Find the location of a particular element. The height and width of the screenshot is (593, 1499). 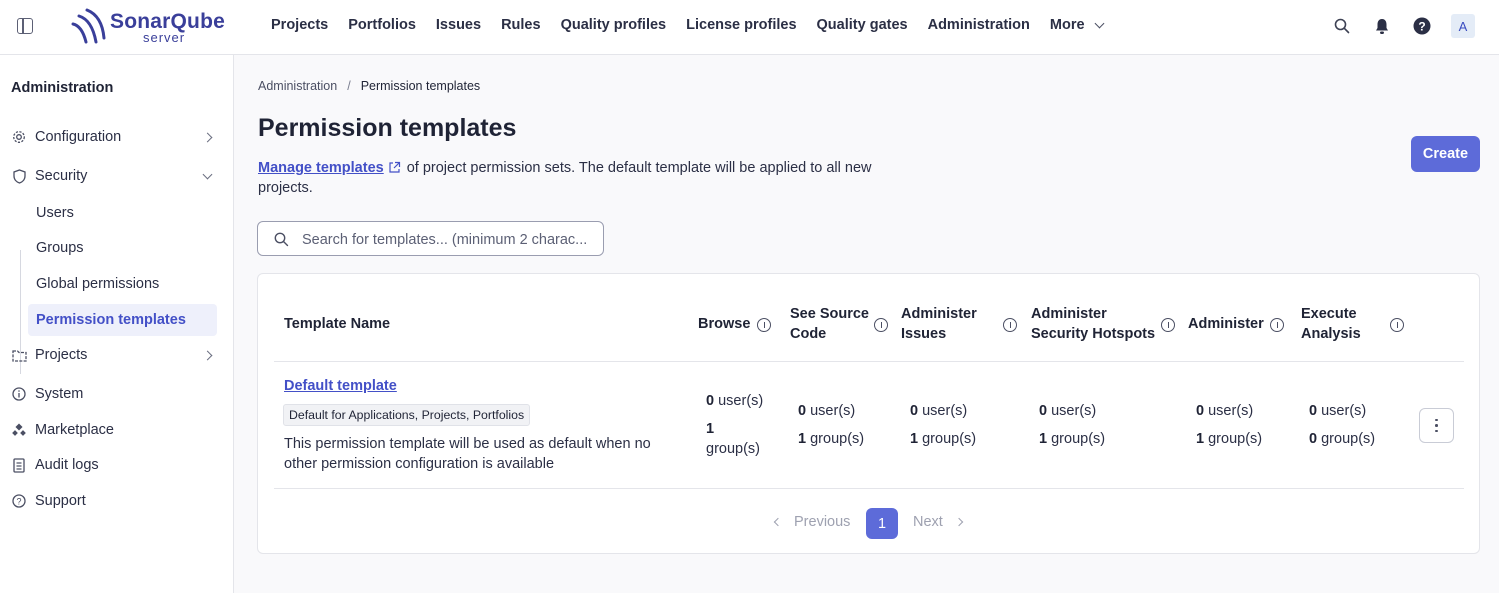

sonarqube-logo: SonarQube server is located at coordinates (150, 28).